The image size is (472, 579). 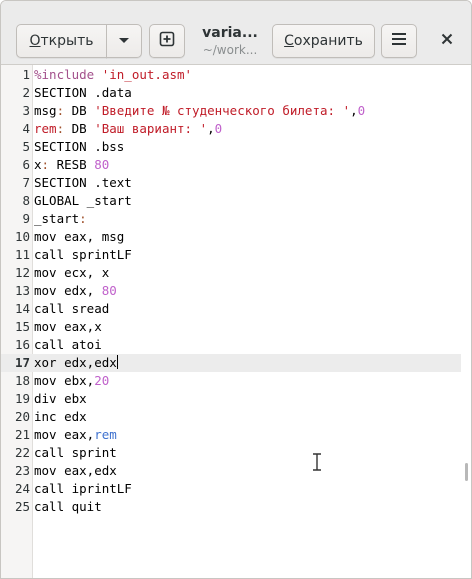 I want to click on close-icon, so click(x=447, y=41).